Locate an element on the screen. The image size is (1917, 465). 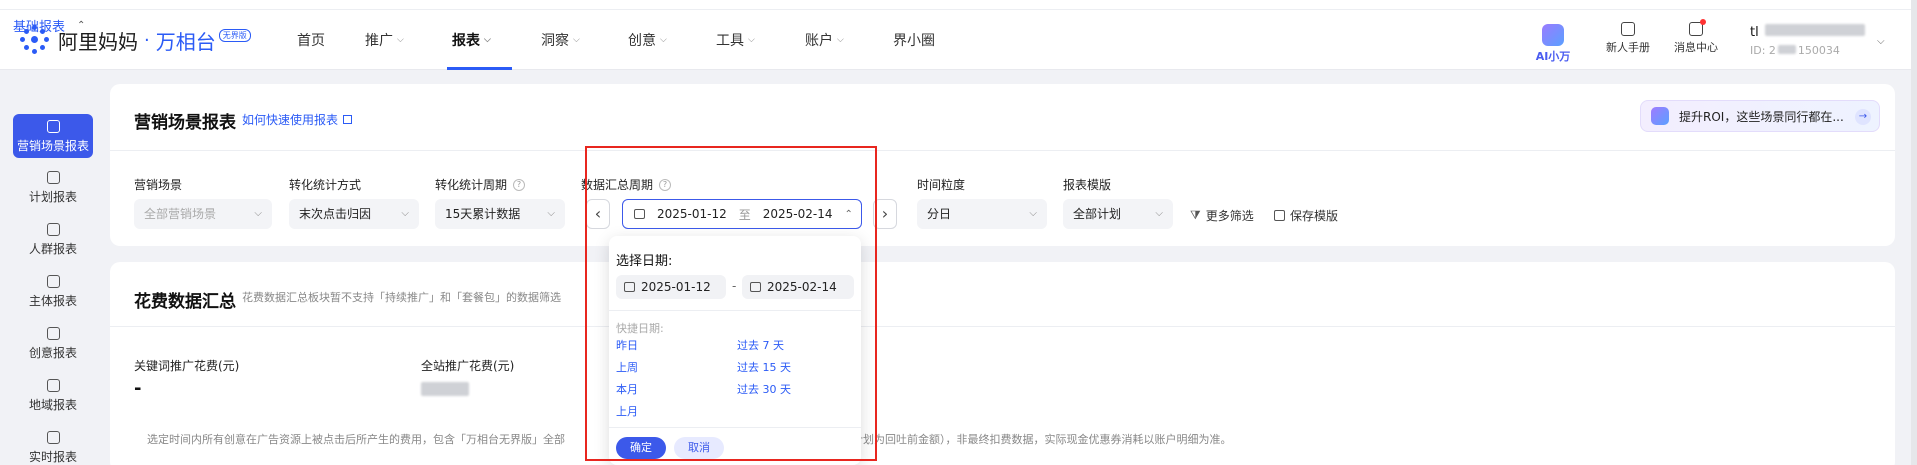
nav-promotion: 推广 ⌵ is located at coordinates (384, 40).